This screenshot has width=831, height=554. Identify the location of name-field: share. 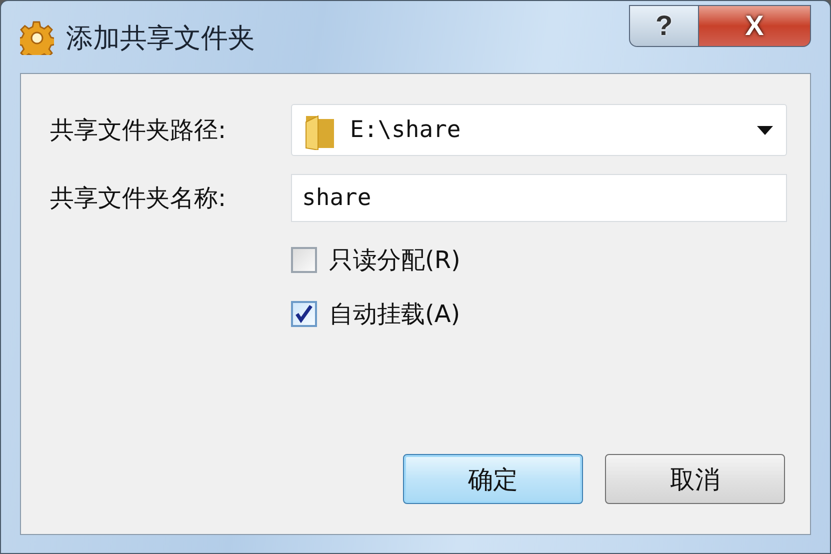
(539, 198).